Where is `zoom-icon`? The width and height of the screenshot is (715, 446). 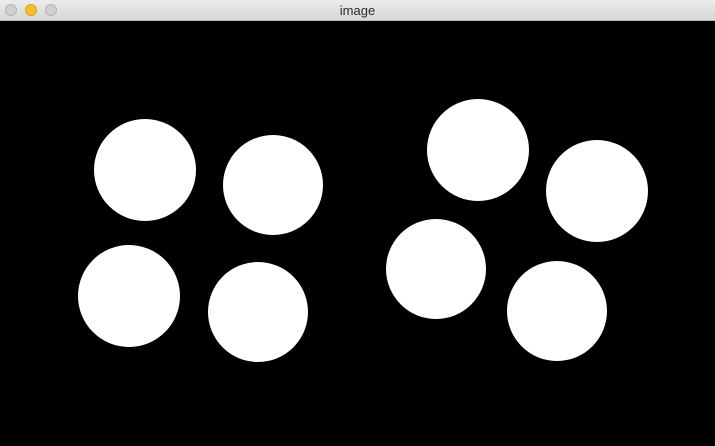
zoom-icon is located at coordinates (51, 10).